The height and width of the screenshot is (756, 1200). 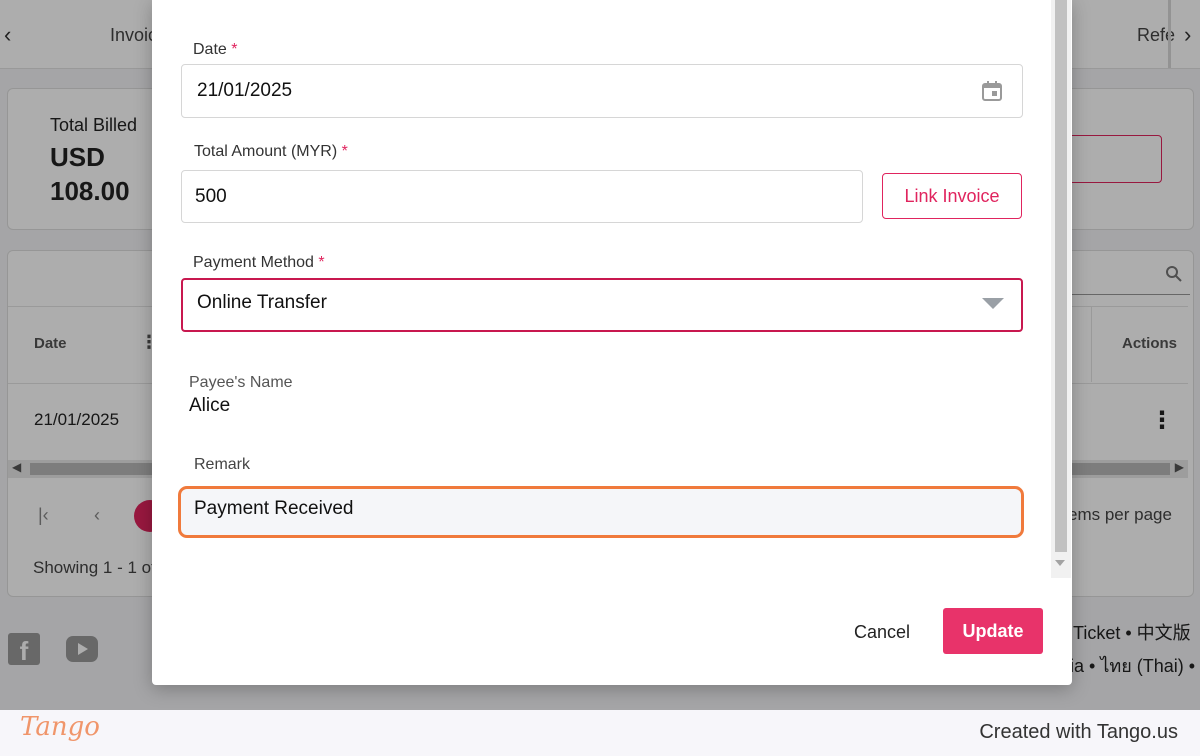 What do you see at coordinates (241, 382) in the screenshot?
I see `payee-name-label: Payee's Name` at bounding box center [241, 382].